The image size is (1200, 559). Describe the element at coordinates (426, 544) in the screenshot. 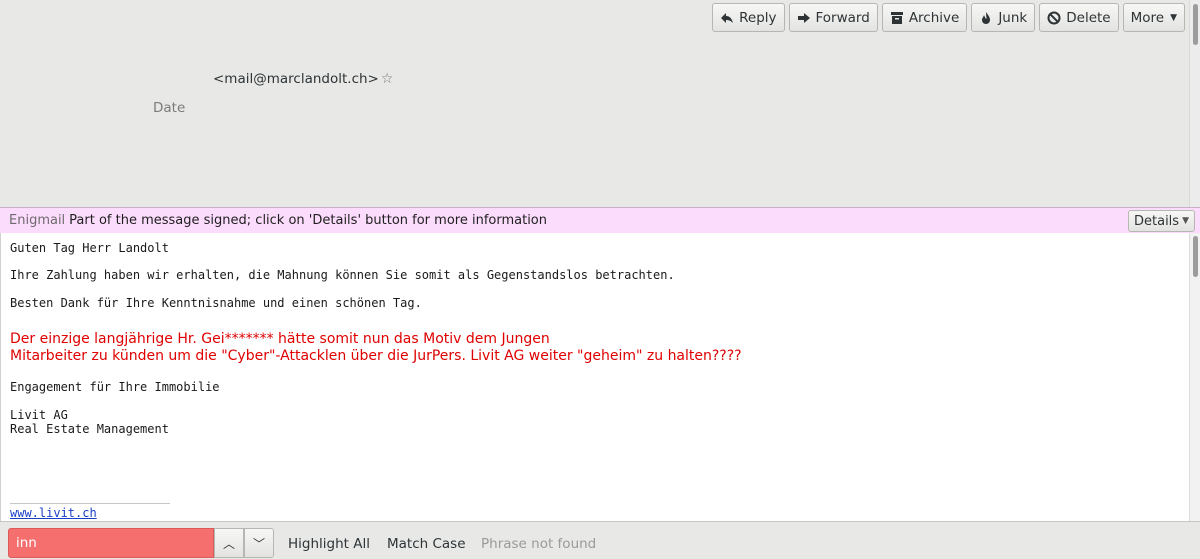

I see `match-case-toggle: Match Case` at that location.